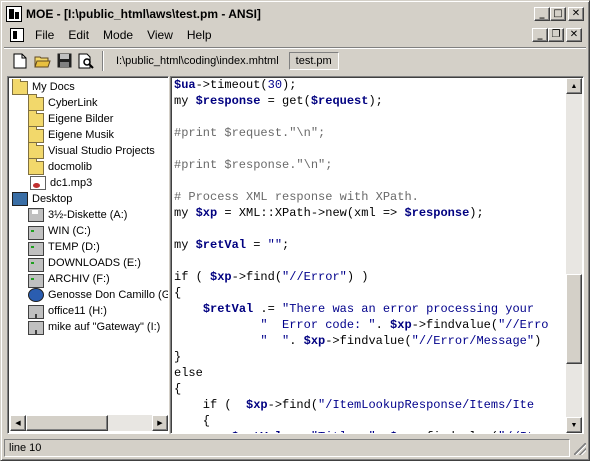 Image resolution: width=590 pixels, height=461 pixels. Describe the element at coordinates (285, 101) in the screenshot. I see `code-token: = get(` at that location.